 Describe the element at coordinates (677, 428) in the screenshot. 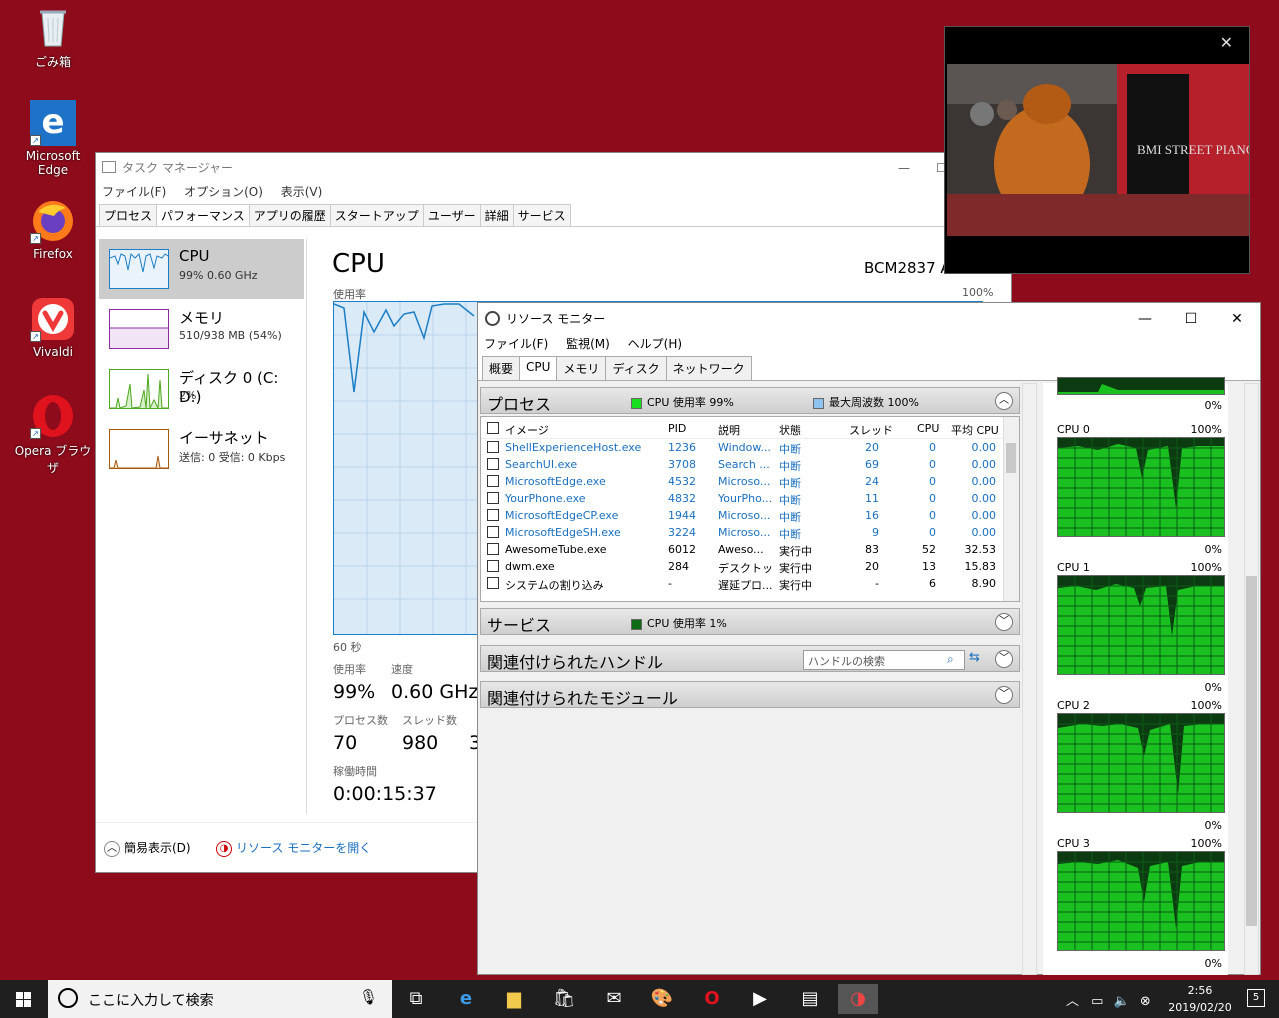

I see `column-pid: PID` at that location.